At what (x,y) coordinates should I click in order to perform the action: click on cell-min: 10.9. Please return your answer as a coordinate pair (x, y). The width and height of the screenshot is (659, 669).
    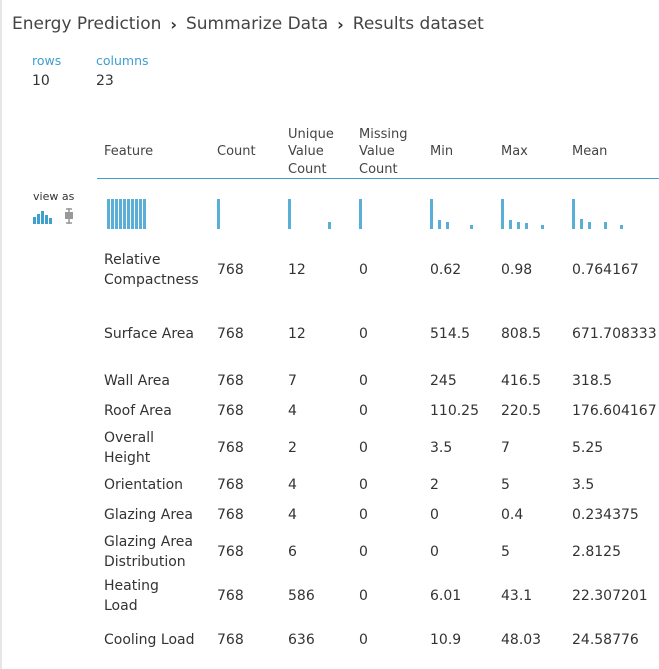
    Looking at the image, I should click on (446, 640).